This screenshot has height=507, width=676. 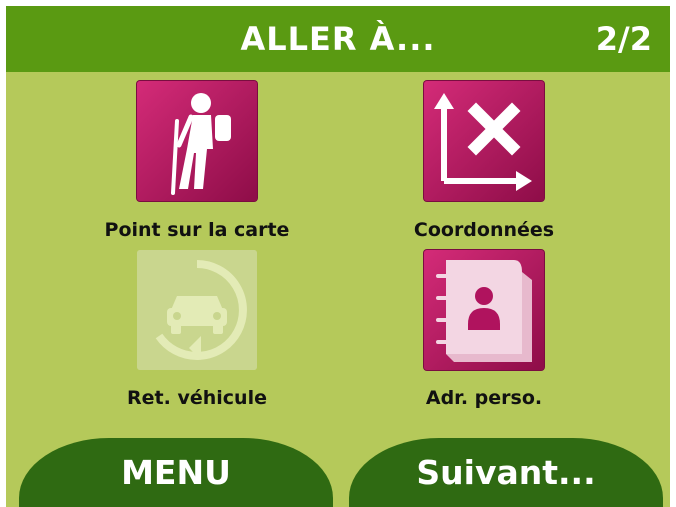 I want to click on contact-card-icon, so click(x=484, y=310).